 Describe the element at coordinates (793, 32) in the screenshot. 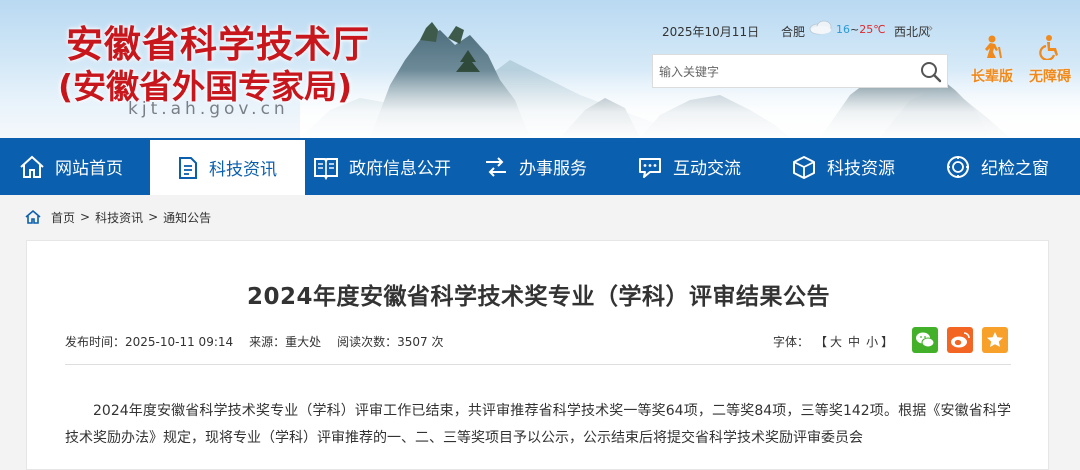

I see `weather-city: 合肥` at that location.